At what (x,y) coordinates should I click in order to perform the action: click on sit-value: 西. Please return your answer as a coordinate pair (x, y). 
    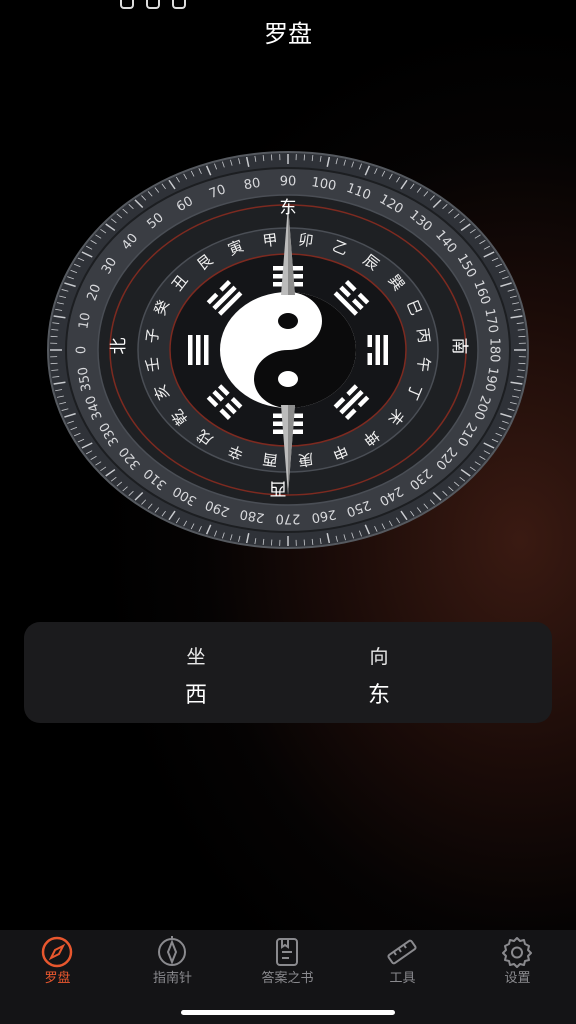
    Looking at the image, I should click on (195, 695).